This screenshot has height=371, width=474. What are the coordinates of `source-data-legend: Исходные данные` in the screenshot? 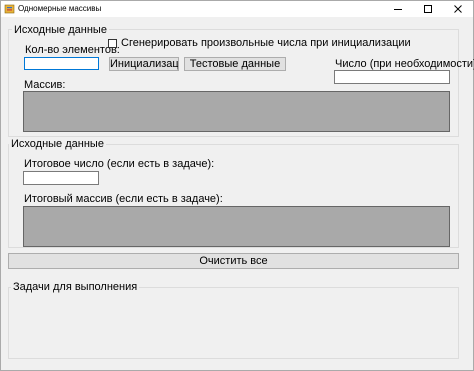 It's located at (60, 30).